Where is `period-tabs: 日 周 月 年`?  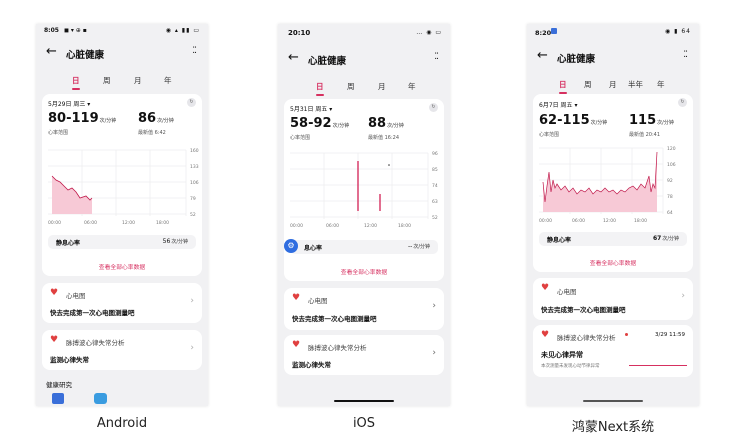
period-tabs: 日 周 月 年 is located at coordinates (364, 87).